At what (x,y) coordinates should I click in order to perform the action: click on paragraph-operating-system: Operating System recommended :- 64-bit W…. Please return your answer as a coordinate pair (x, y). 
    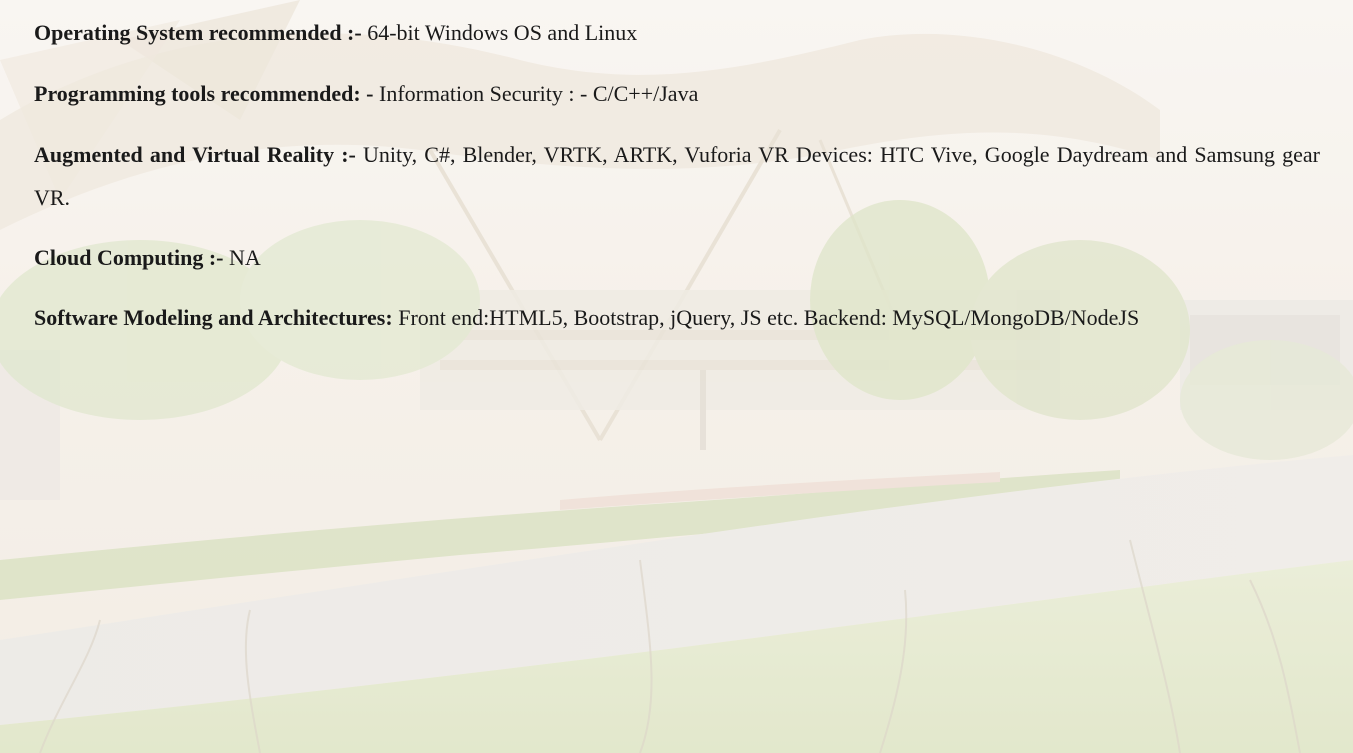
    Looking at the image, I should click on (677, 32).